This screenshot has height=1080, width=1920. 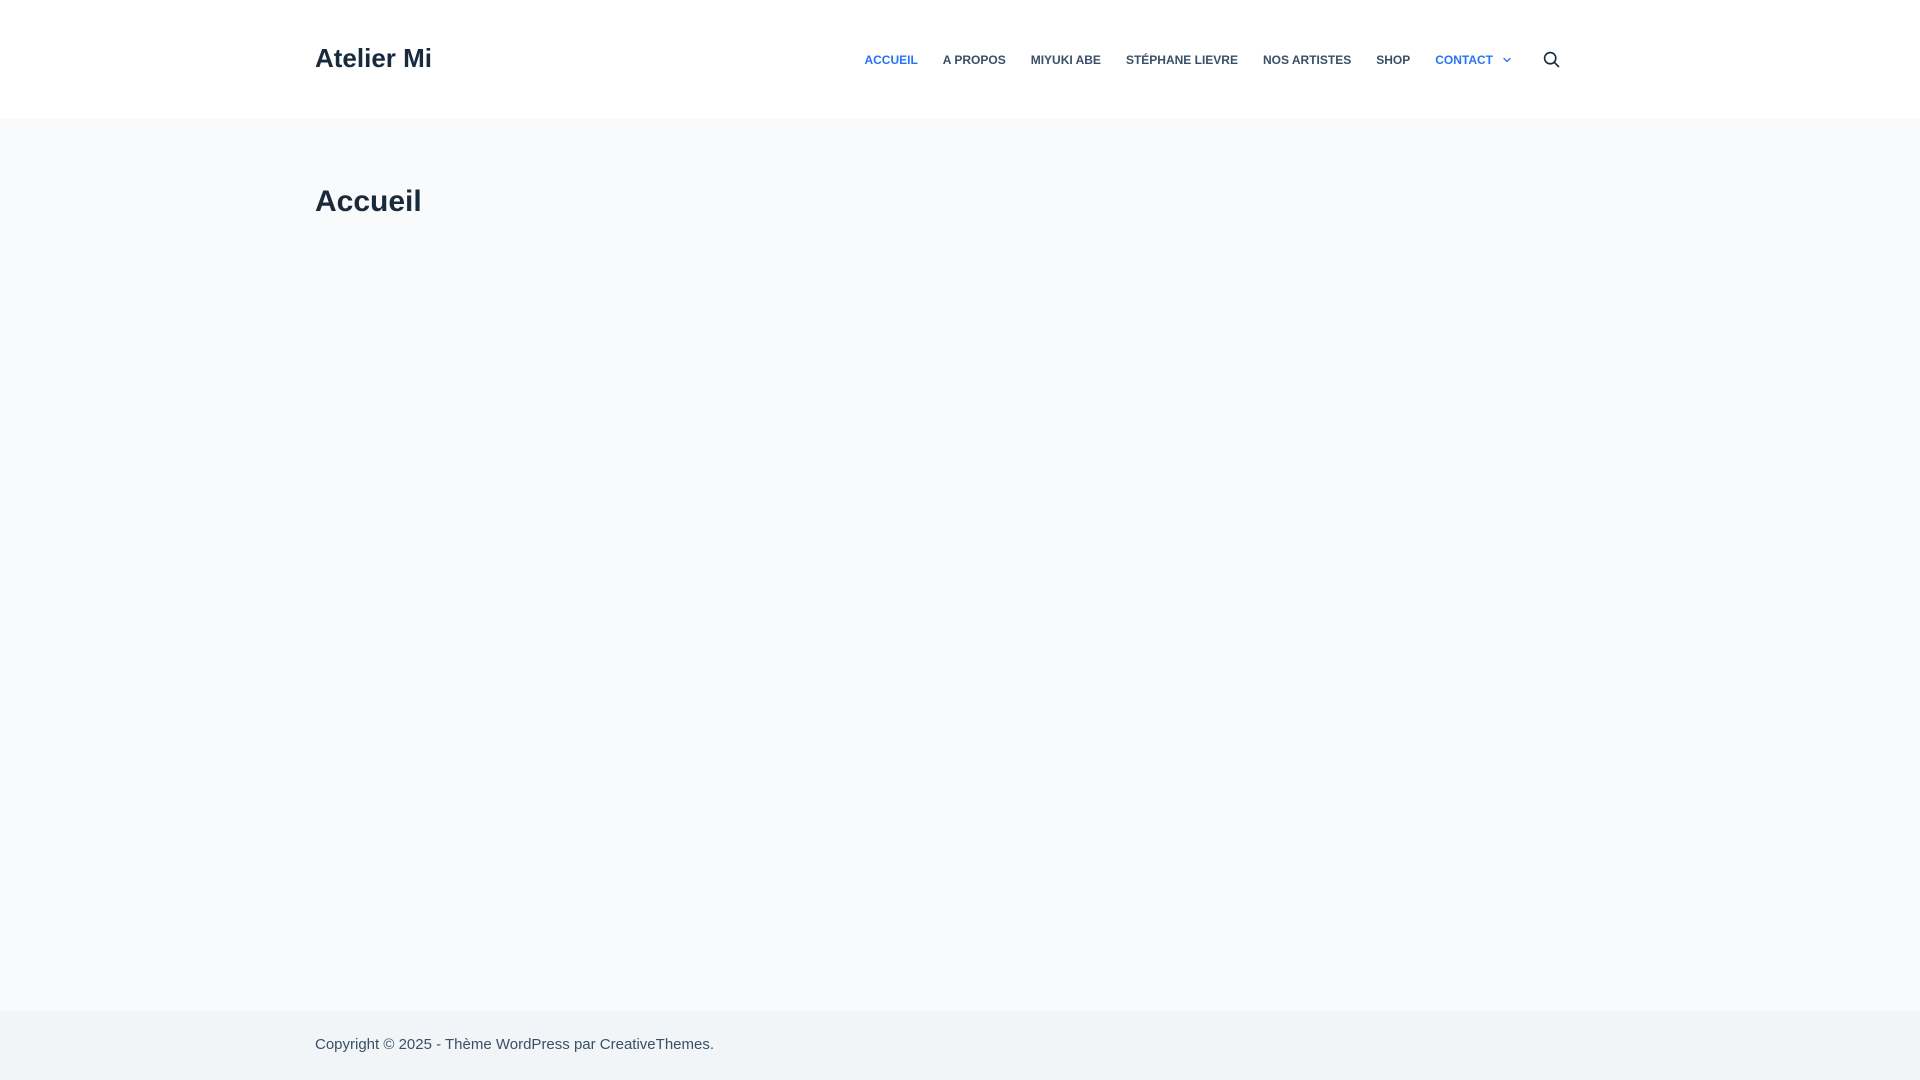 What do you see at coordinates (890, 59) in the screenshot?
I see `nav-item-accueil: ACCUEIL` at bounding box center [890, 59].